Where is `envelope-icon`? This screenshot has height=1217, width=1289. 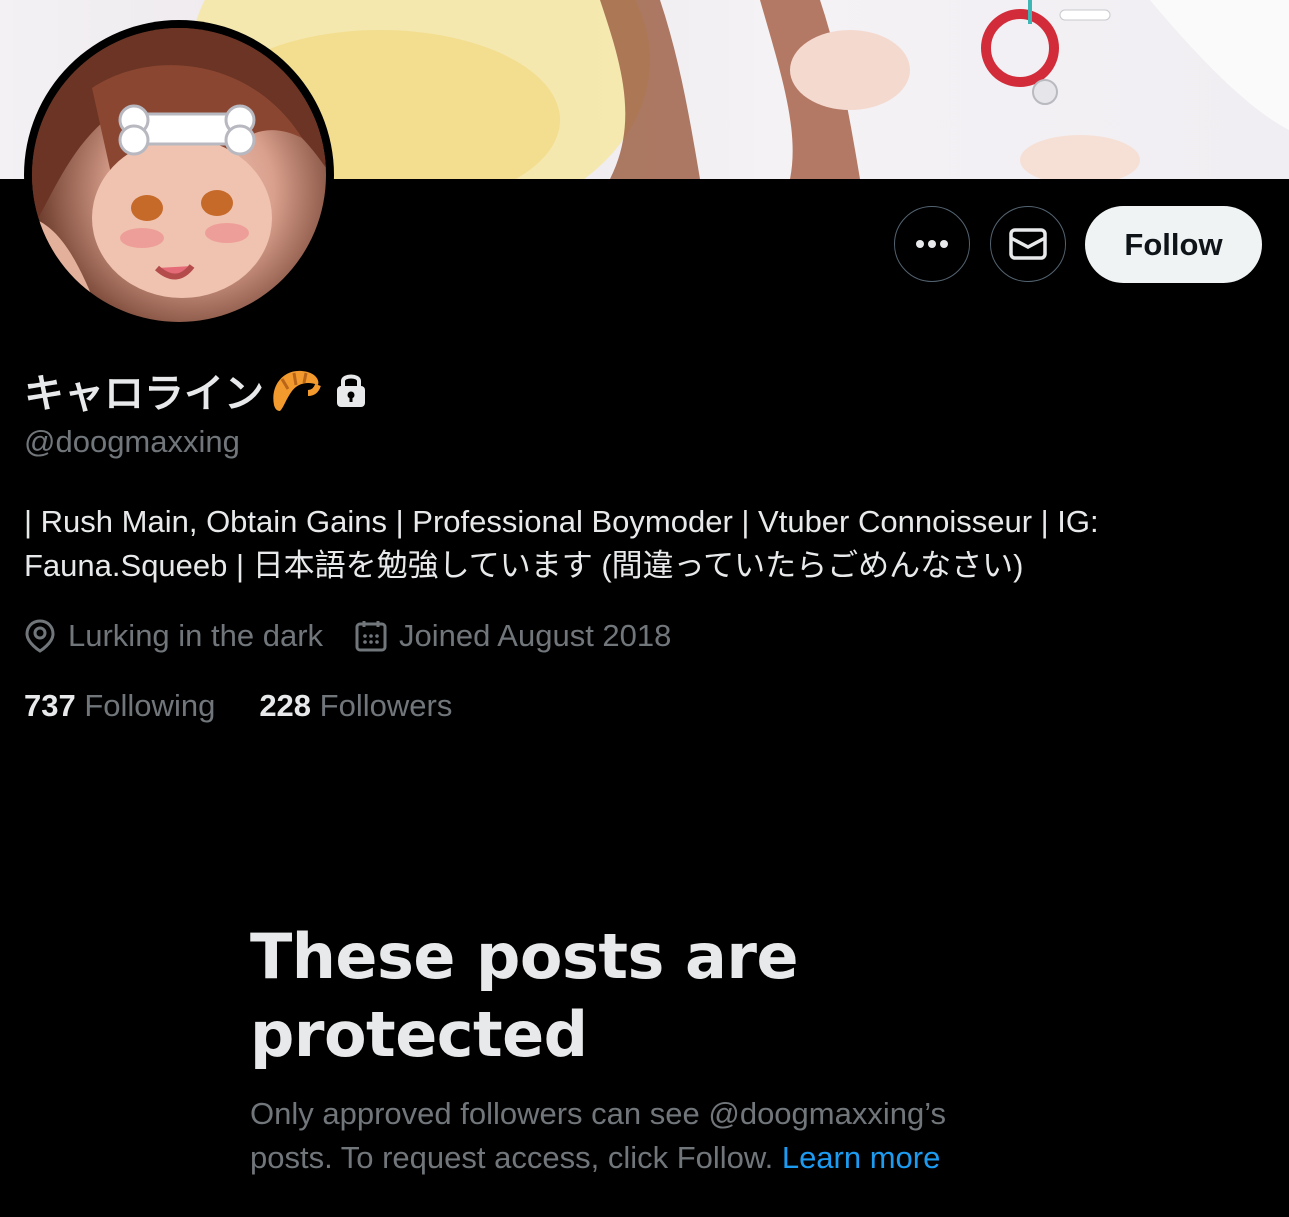
envelope-icon is located at coordinates (1028, 244).